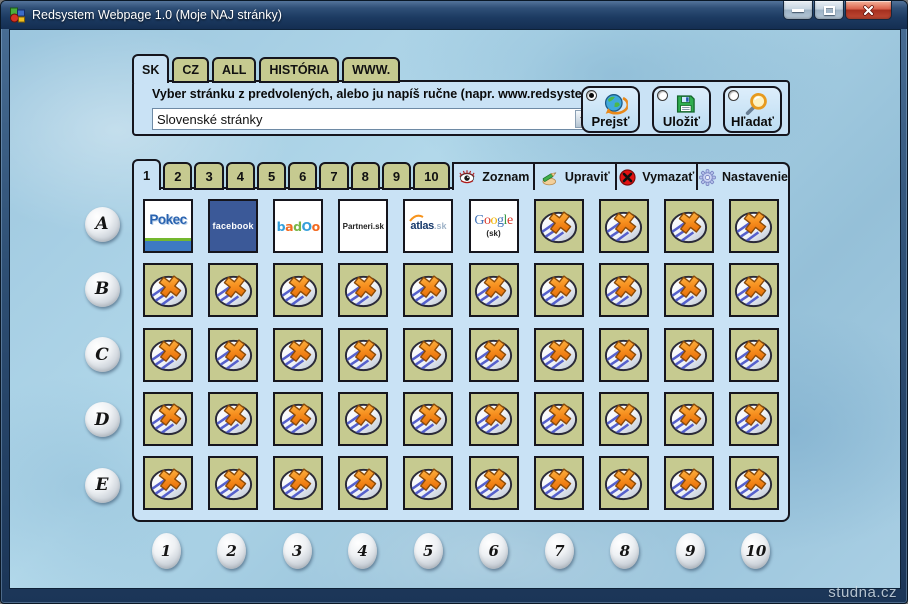 This screenshot has width=908, height=604. I want to click on site-cell-google: Google (sk), so click(493, 226).